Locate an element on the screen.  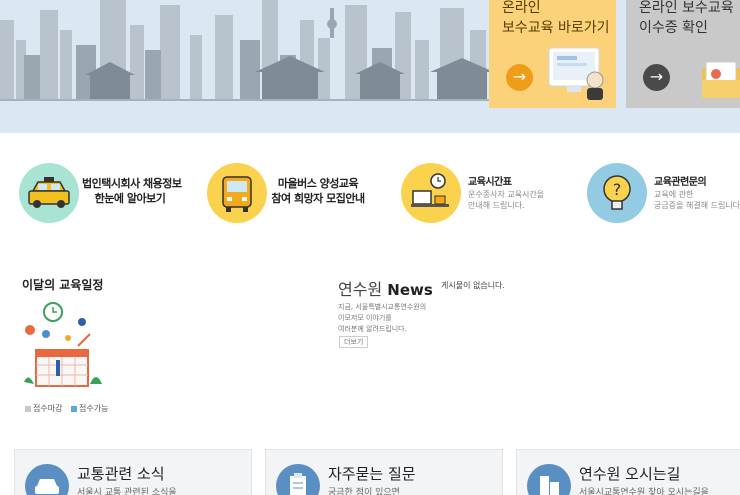
quick-link-desc: 운수종사자 교육시간을 is located at coordinates (506, 194).